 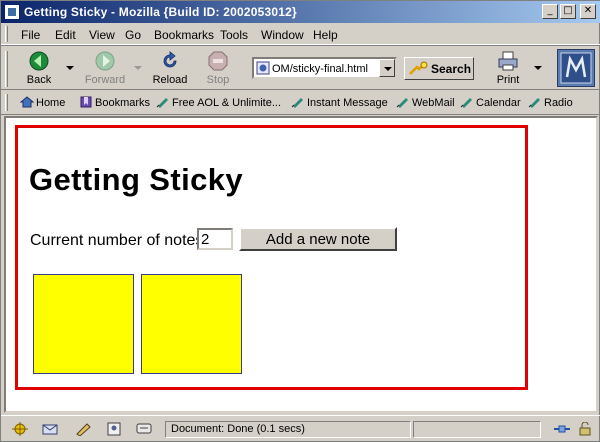 What do you see at coordinates (39, 80) in the screenshot?
I see `back-label: Back` at bounding box center [39, 80].